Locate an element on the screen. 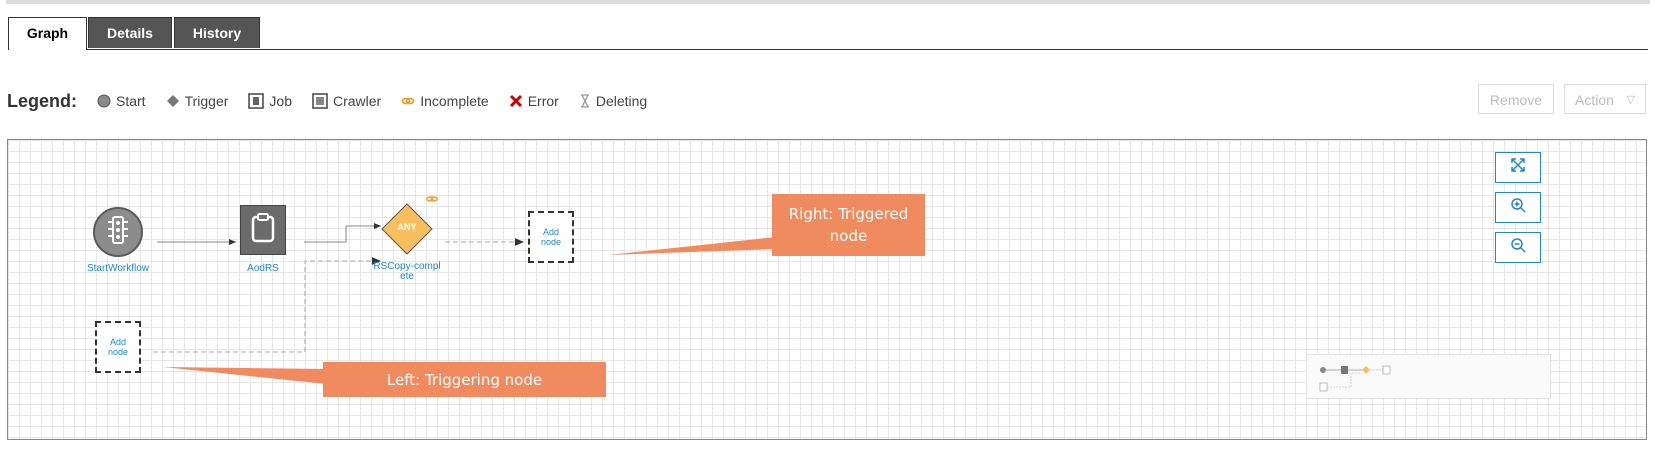  legend-item-start: Start is located at coordinates (121, 101).